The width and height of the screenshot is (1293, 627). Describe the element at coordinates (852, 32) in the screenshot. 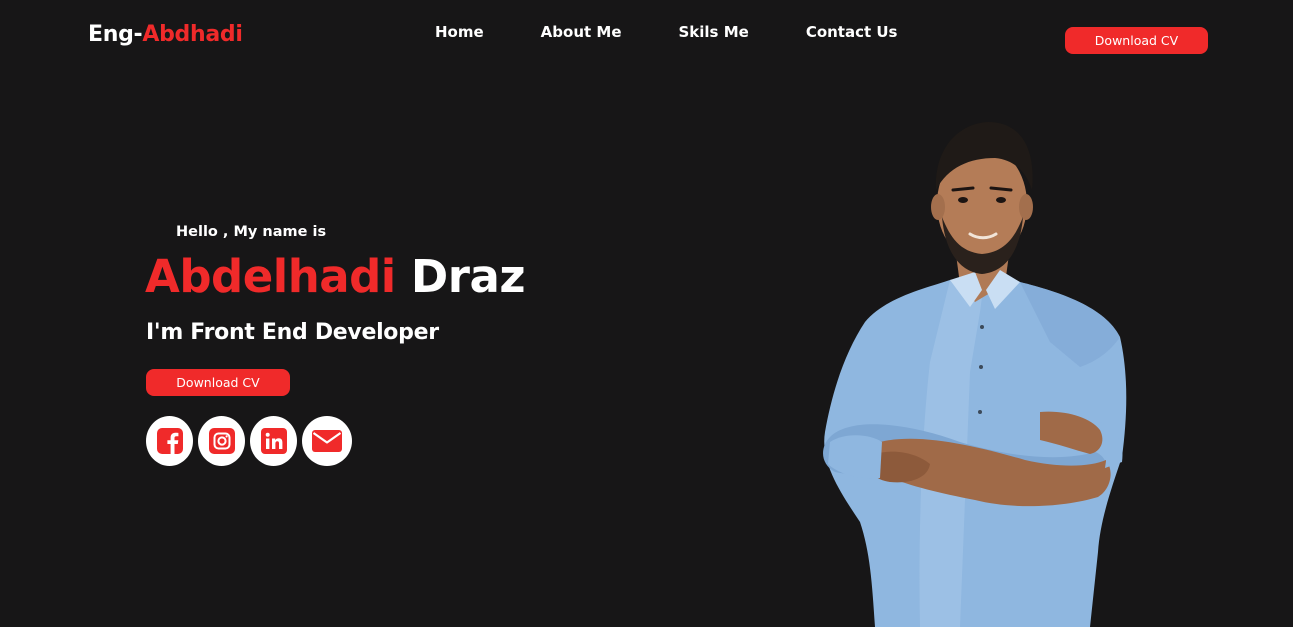

I see `nav-contact: Contact Us` at that location.